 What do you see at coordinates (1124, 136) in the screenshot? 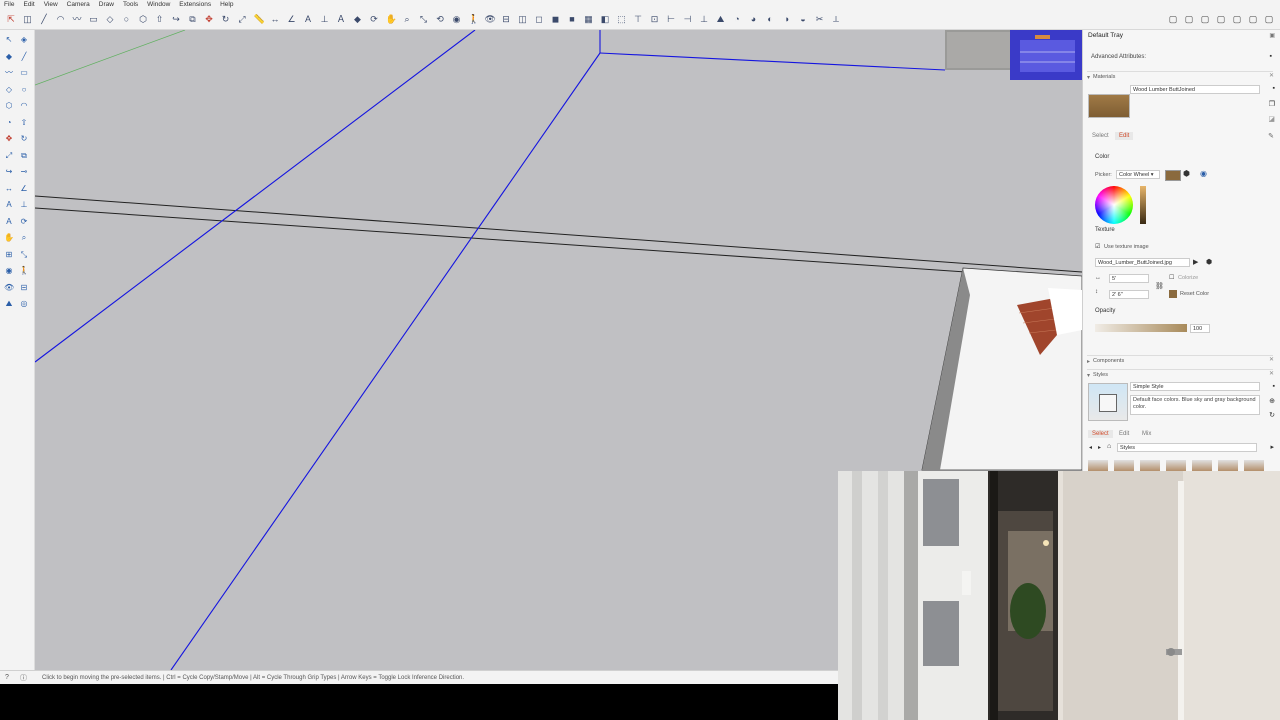
I see `materials-tab-edit: Edit` at bounding box center [1124, 136].